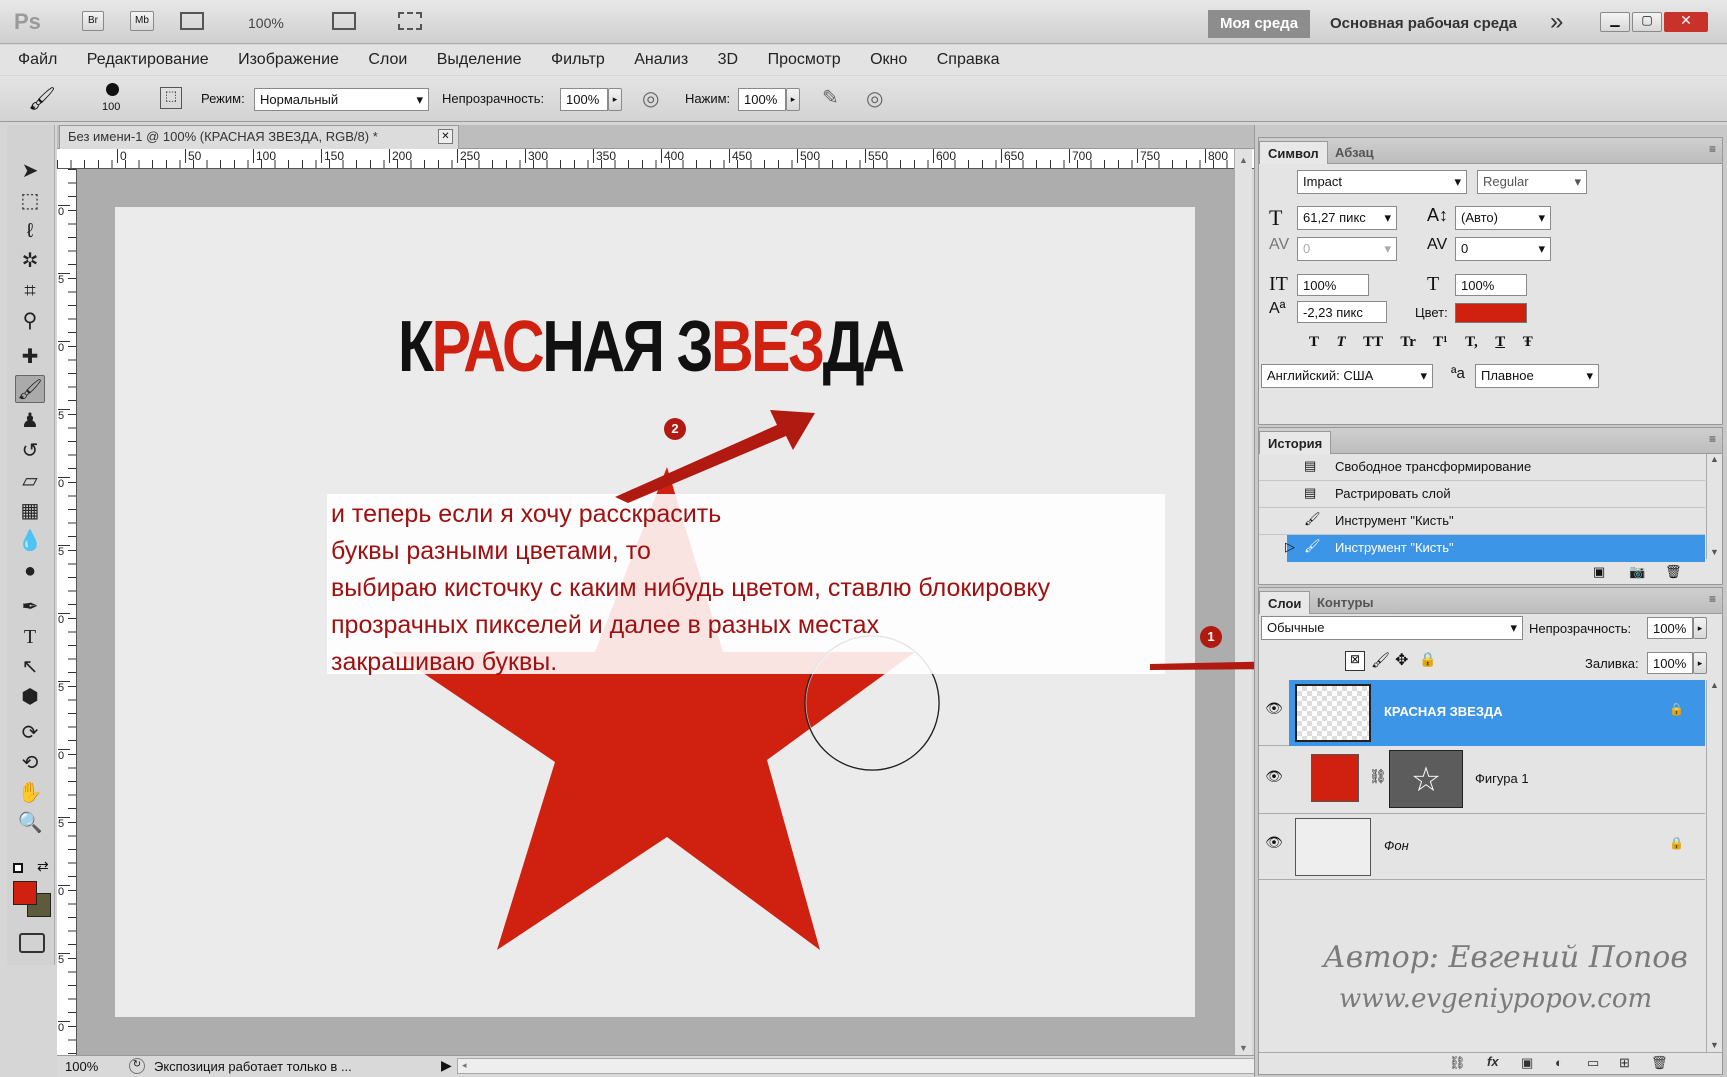 This screenshot has height=1077, width=1727. Describe the element at coordinates (578, 59) in the screenshot. I see `menu-filter: Фильтр` at that location.